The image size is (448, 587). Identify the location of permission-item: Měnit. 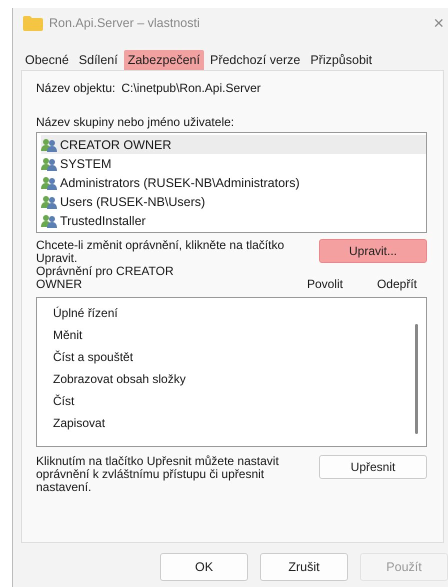
(68, 336).